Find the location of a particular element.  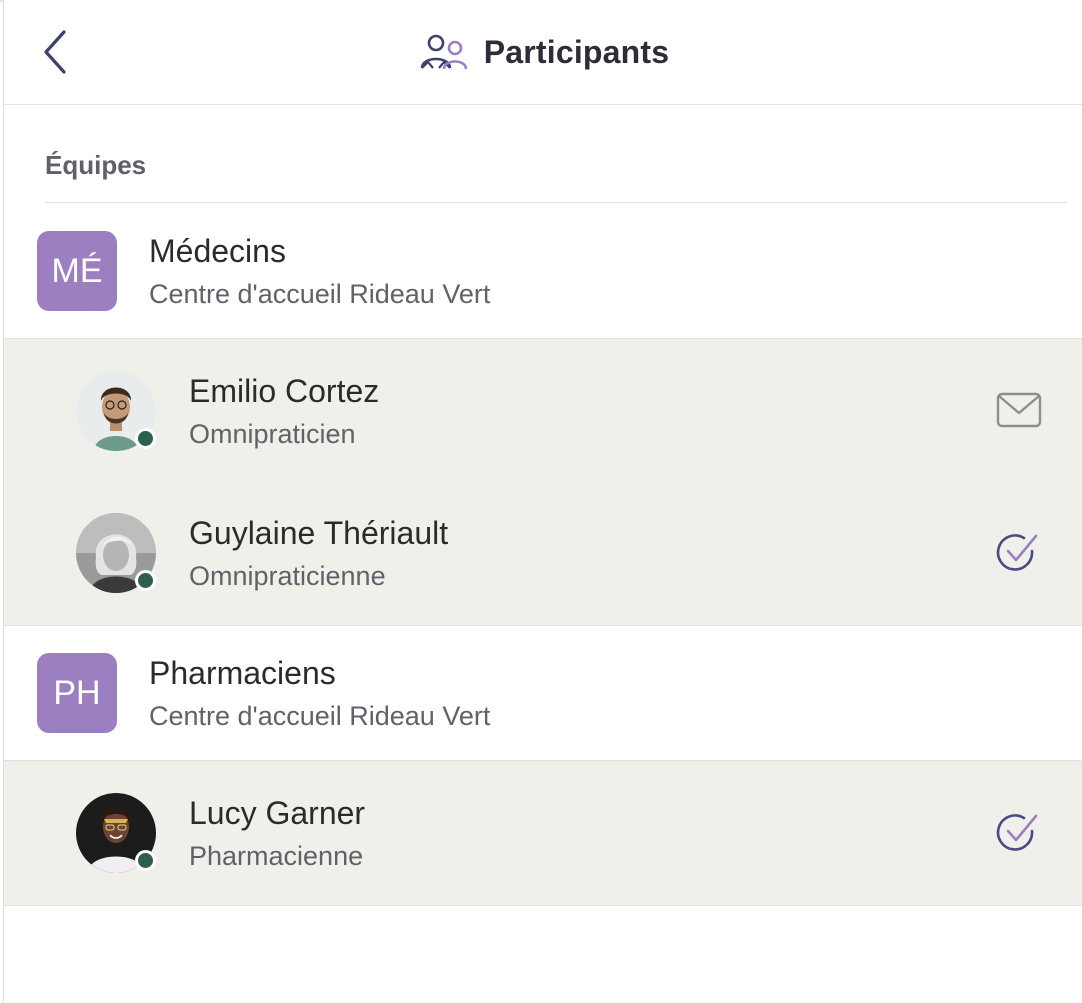

header-title-group: Participants is located at coordinates (543, 52).